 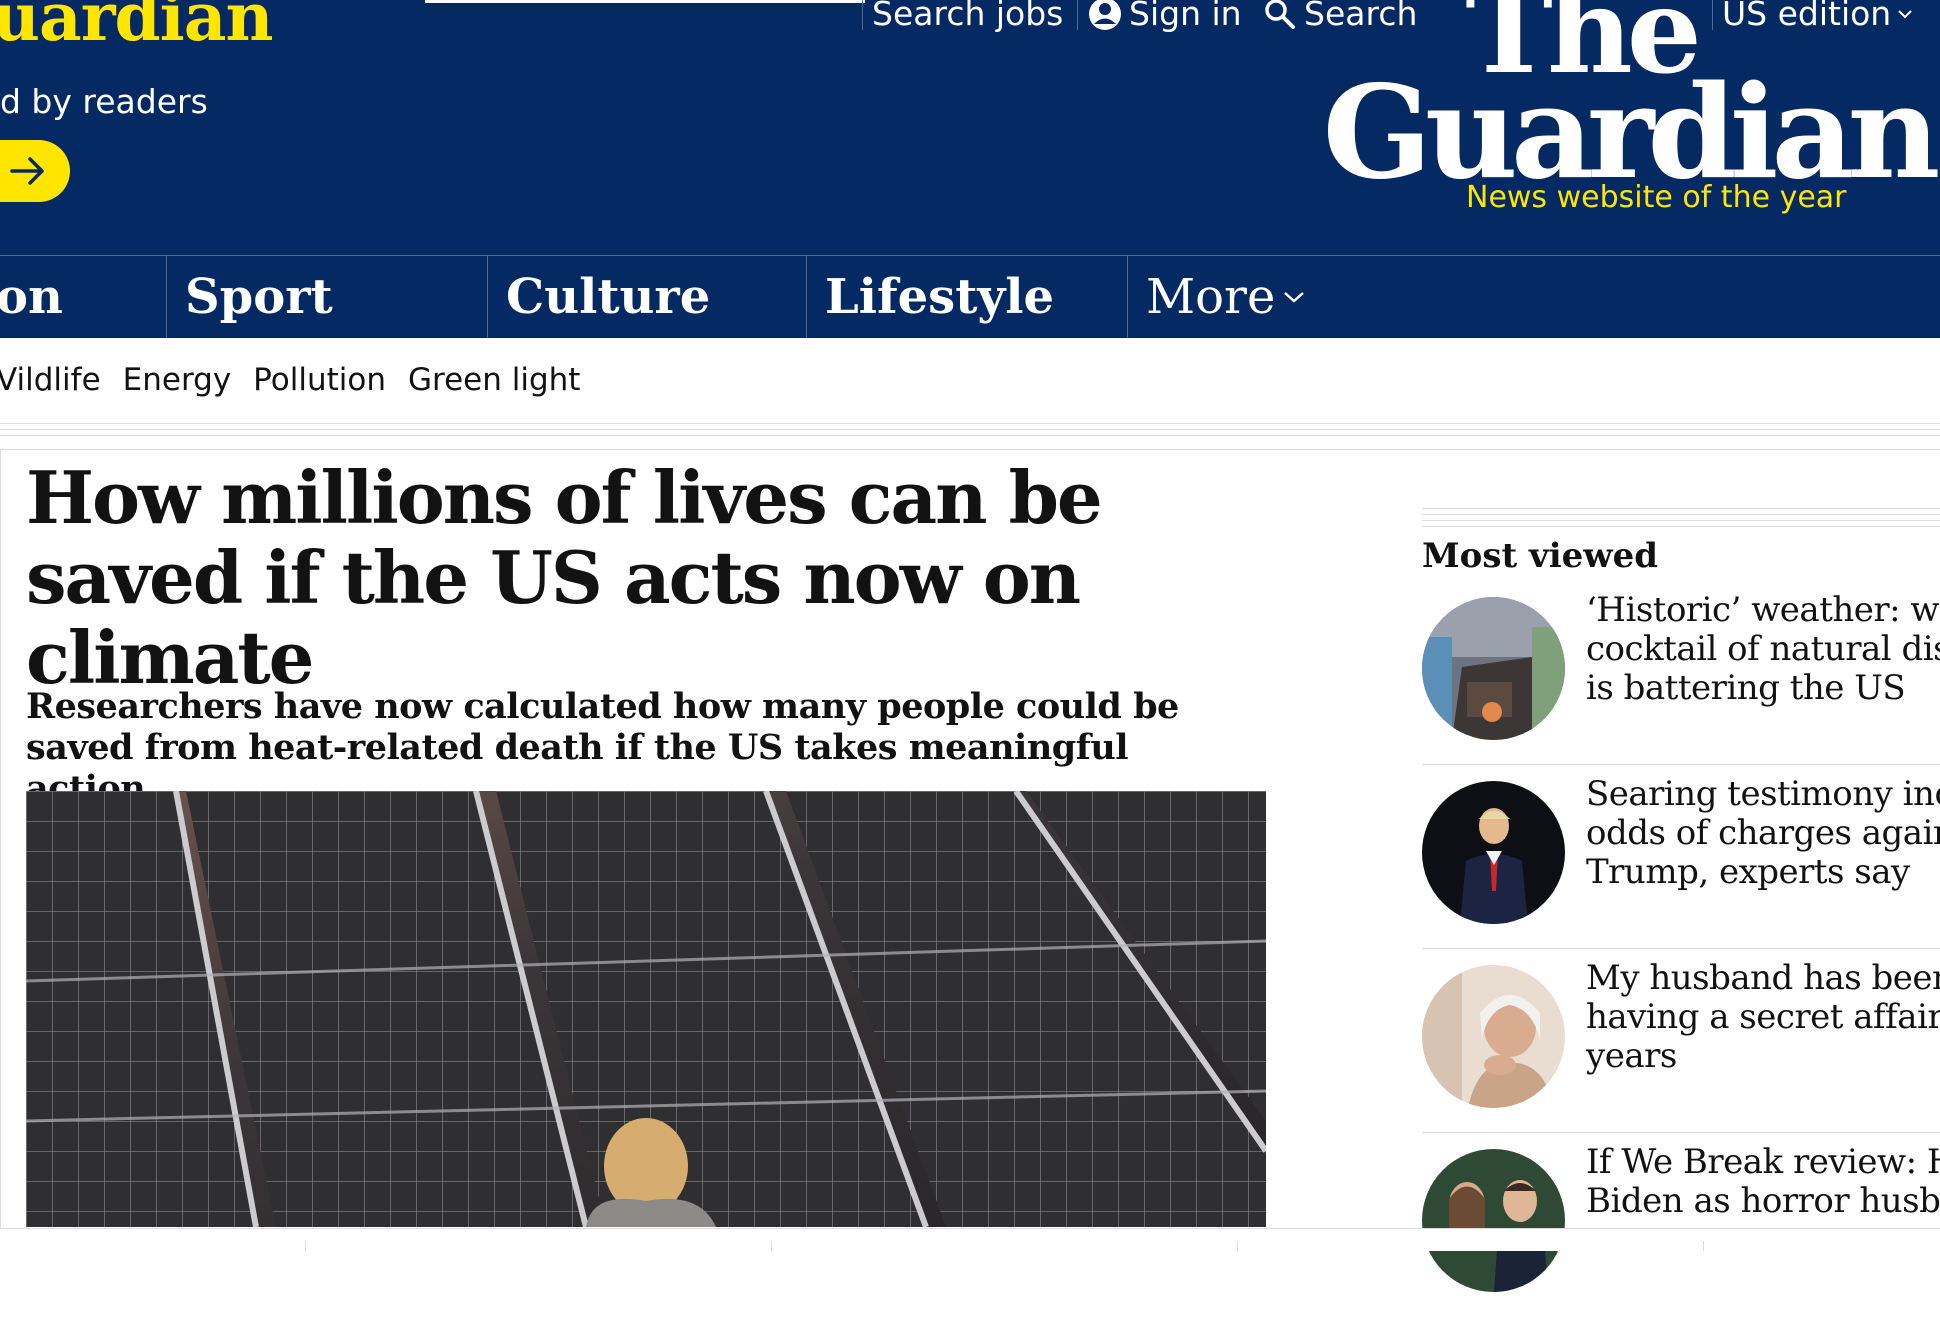 I want to click on search-jobs-label: Search jobs, so click(x=968, y=16).